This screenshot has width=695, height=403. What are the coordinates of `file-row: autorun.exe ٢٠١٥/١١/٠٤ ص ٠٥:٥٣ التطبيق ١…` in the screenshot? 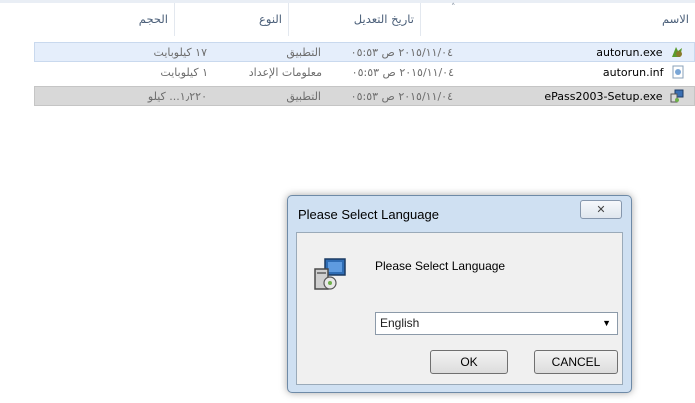 It's located at (364, 52).